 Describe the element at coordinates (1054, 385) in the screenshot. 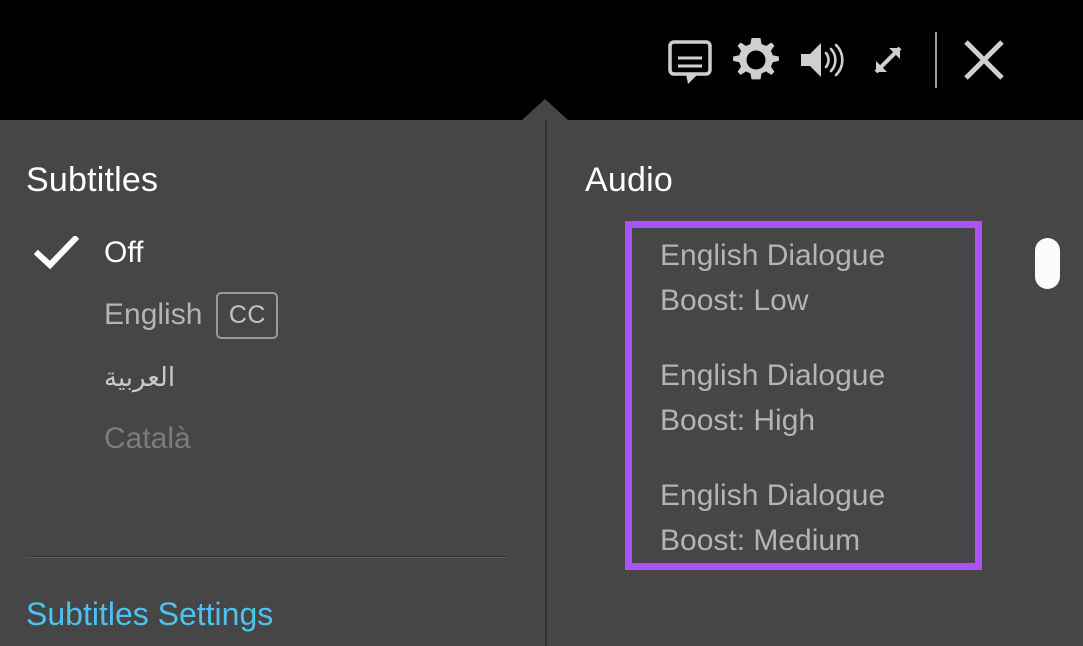

I see `panel-scrollbar-track` at that location.